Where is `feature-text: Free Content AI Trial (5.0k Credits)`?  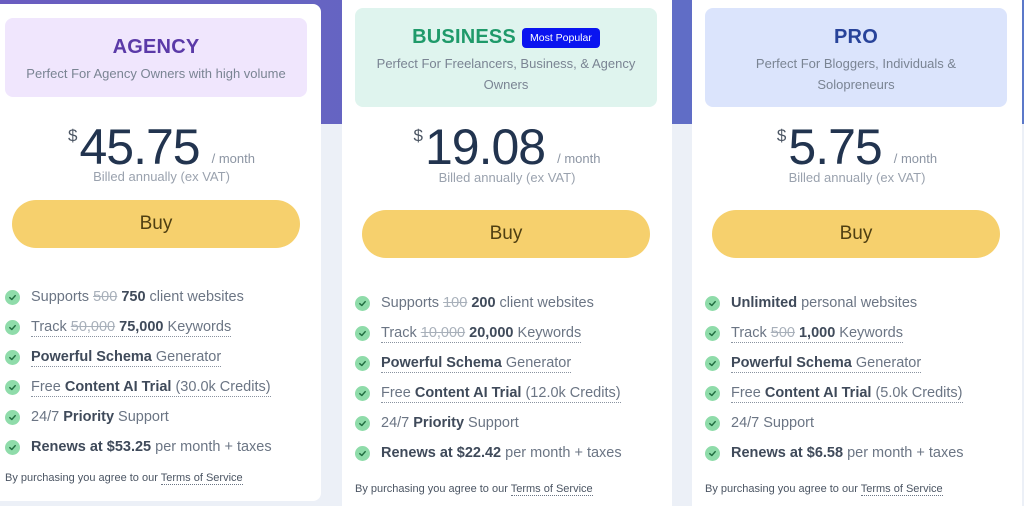 feature-text: Free Content AI Trial (5.0k Credits) is located at coordinates (847, 393).